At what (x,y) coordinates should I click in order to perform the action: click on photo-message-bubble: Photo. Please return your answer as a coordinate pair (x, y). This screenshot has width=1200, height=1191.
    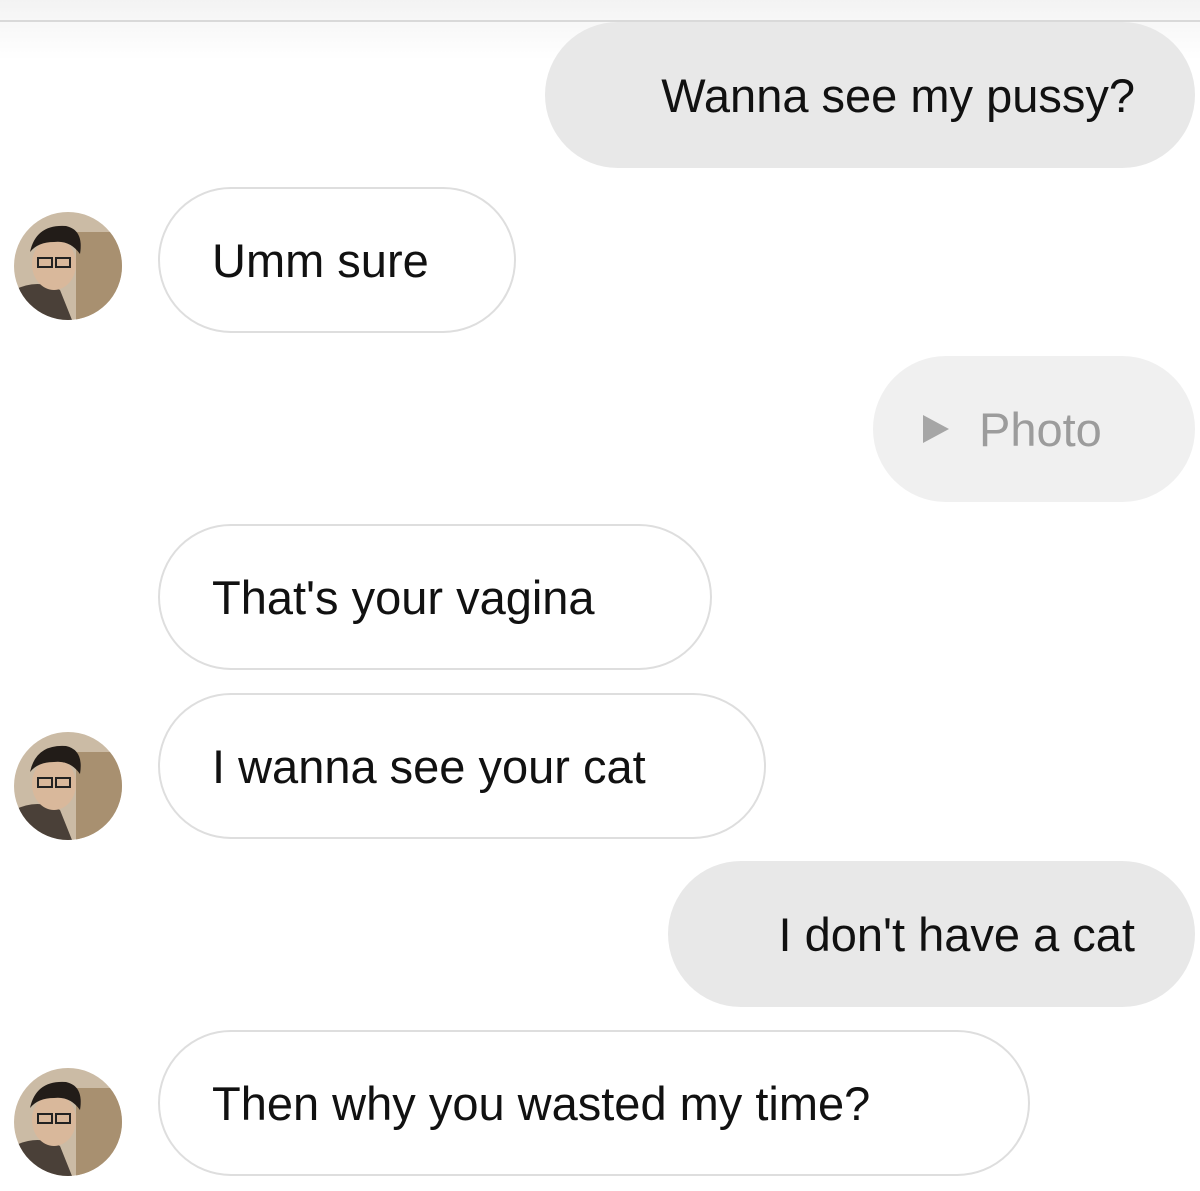
    Looking at the image, I should click on (1034, 429).